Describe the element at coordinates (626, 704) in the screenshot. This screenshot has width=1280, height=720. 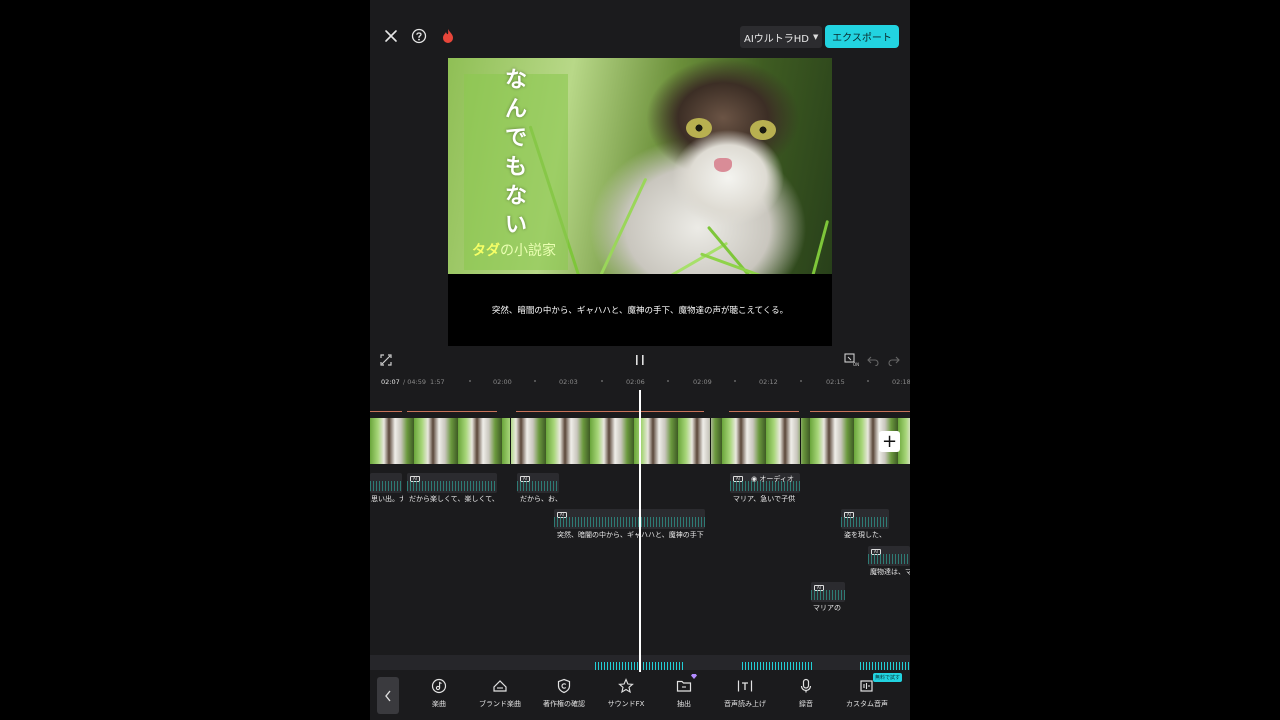
I see `tool-label: サウンドFX` at that location.